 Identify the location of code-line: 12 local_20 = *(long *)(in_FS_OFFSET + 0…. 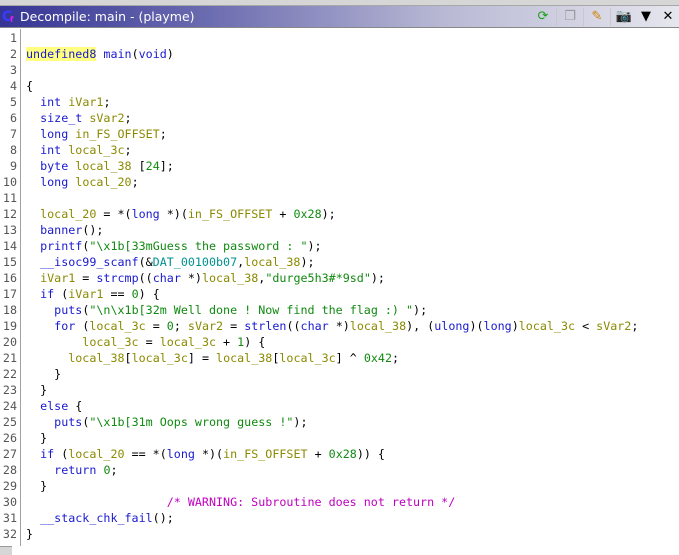
(339, 214).